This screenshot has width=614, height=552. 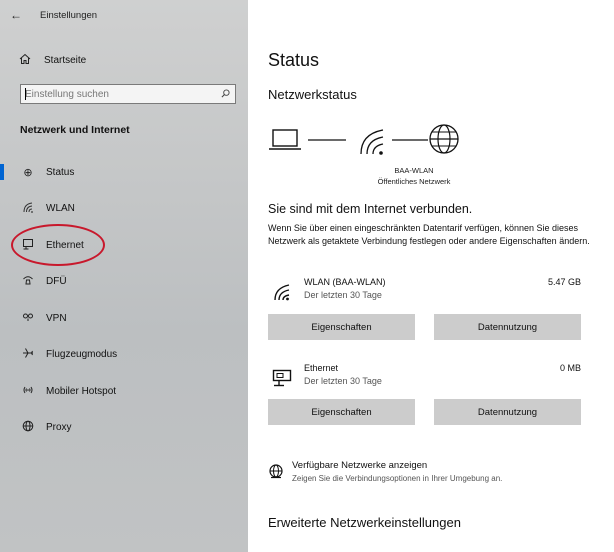 I want to click on ethernet-properties-button: Eigenschaften, so click(x=341, y=412).